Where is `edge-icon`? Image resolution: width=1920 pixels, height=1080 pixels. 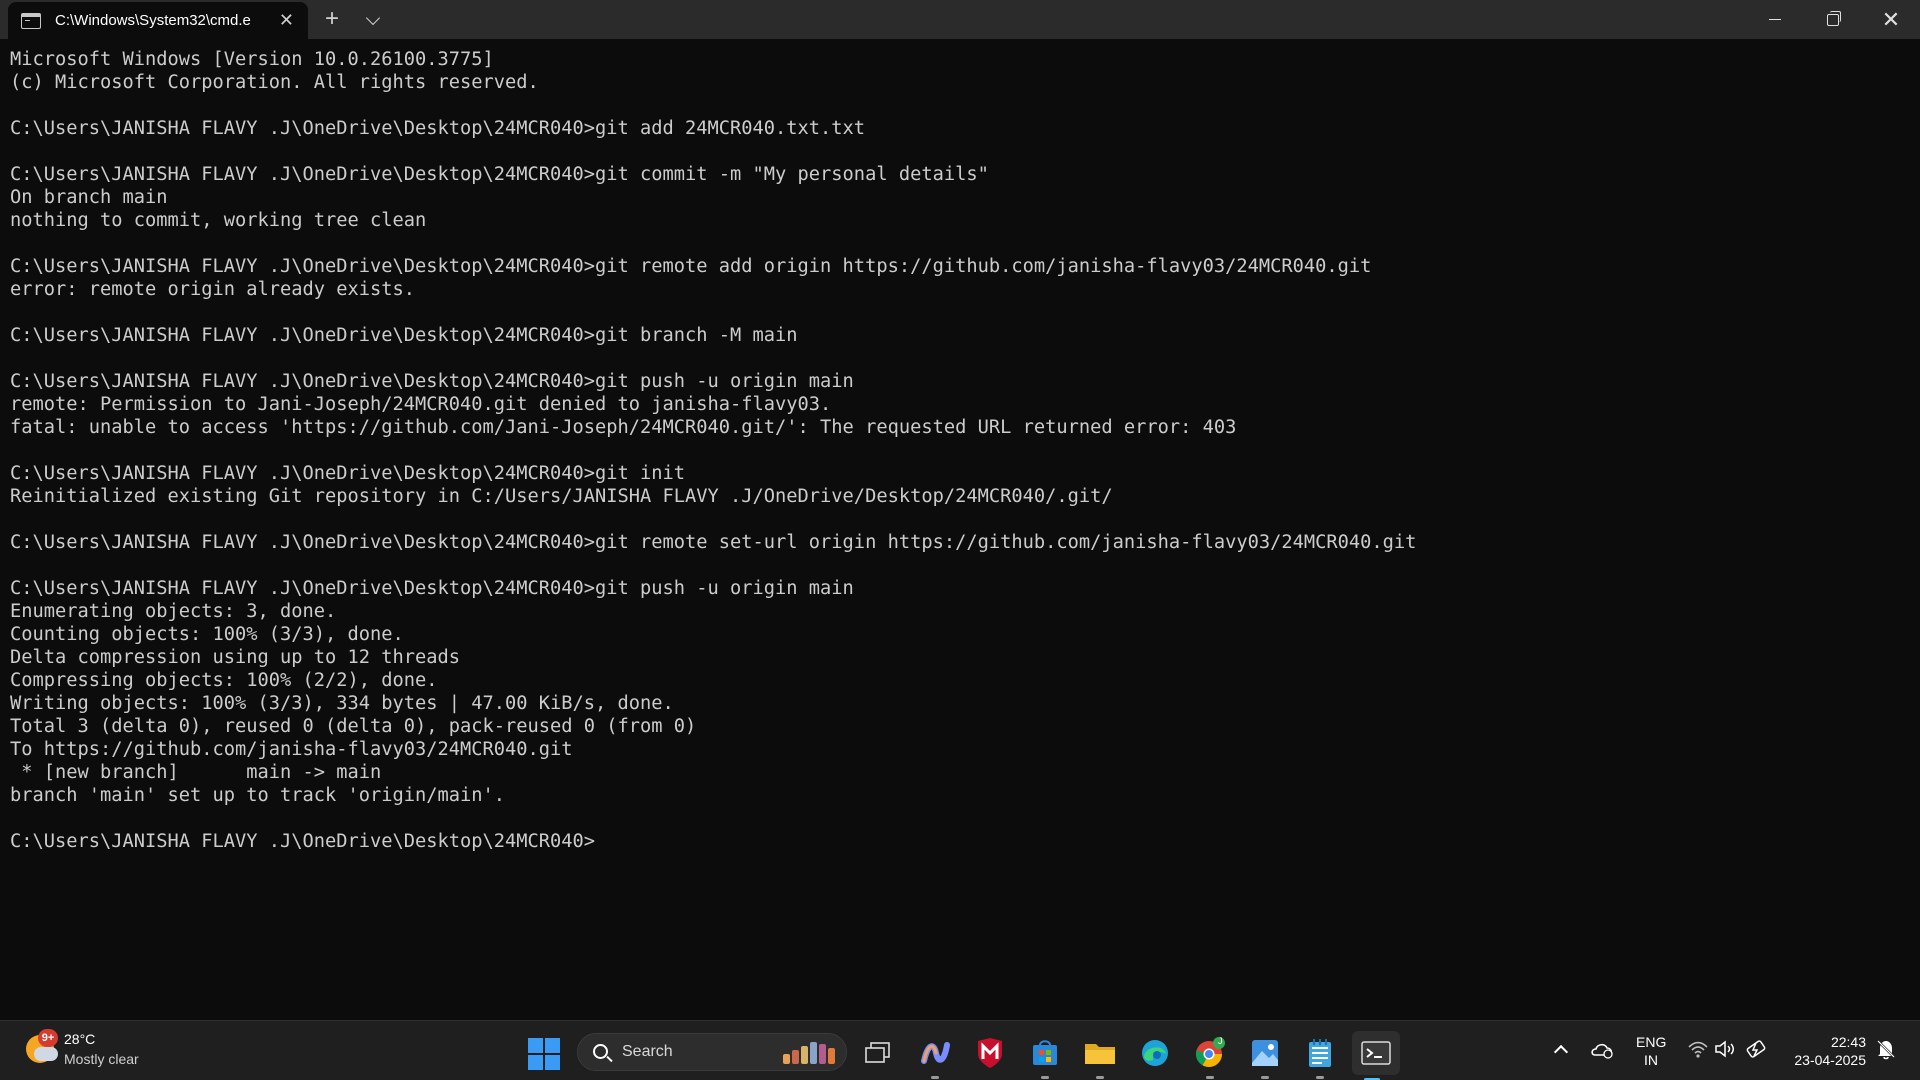 edge-icon is located at coordinates (1155, 1053).